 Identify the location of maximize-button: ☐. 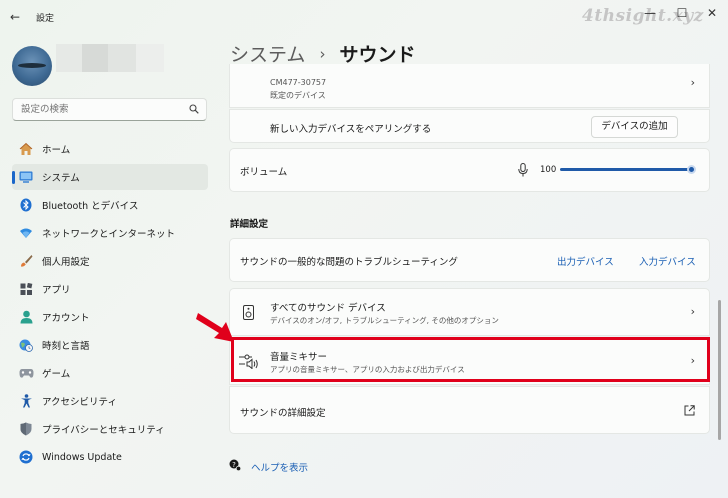
(682, 13).